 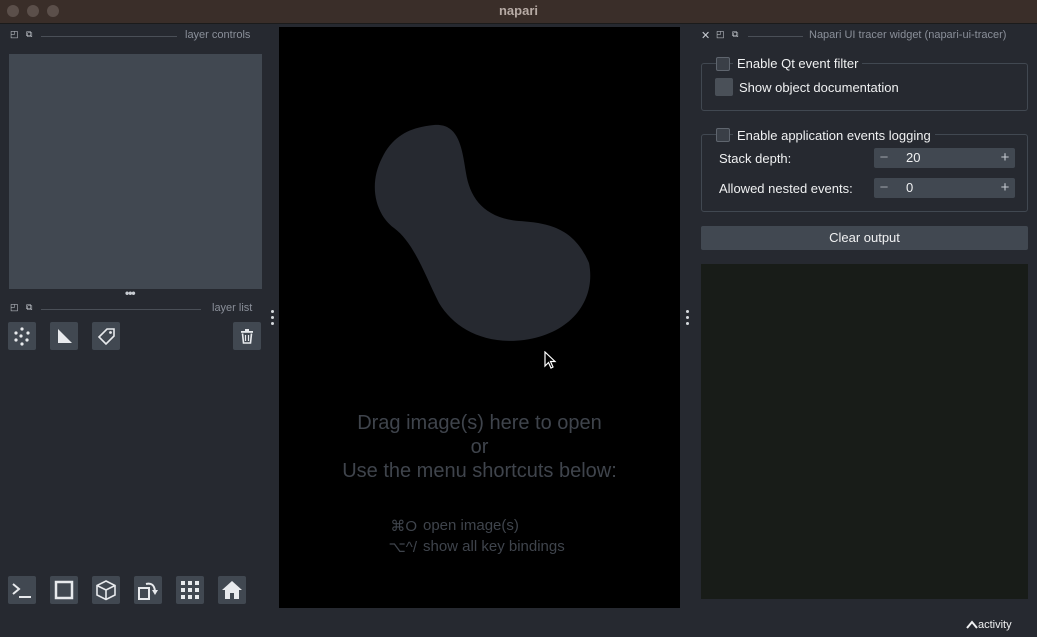 What do you see at coordinates (687, 317) in the screenshot?
I see `right-dock-splitter` at bounding box center [687, 317].